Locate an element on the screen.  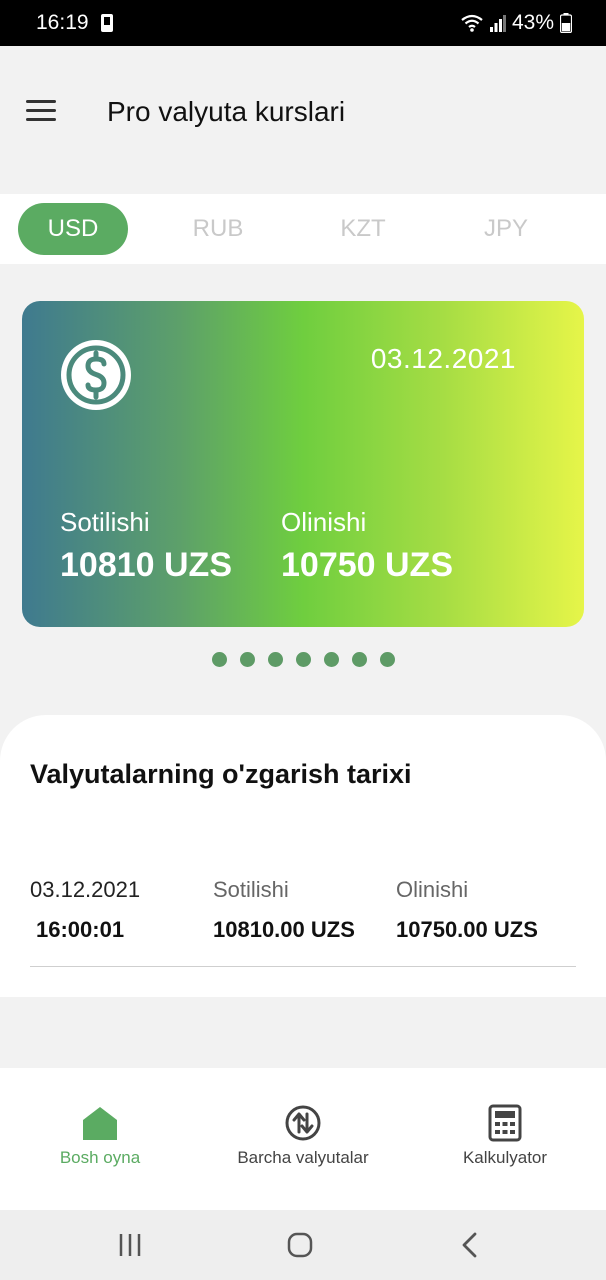
phone-notification-icon is located at coordinates (106, 23).